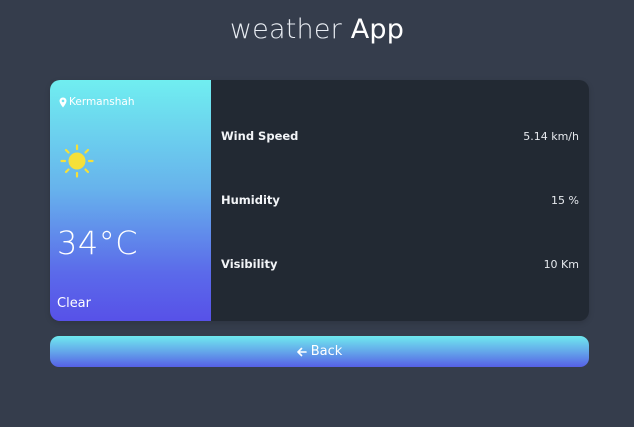  What do you see at coordinates (285, 29) in the screenshot?
I see `app-title-light: weather` at bounding box center [285, 29].